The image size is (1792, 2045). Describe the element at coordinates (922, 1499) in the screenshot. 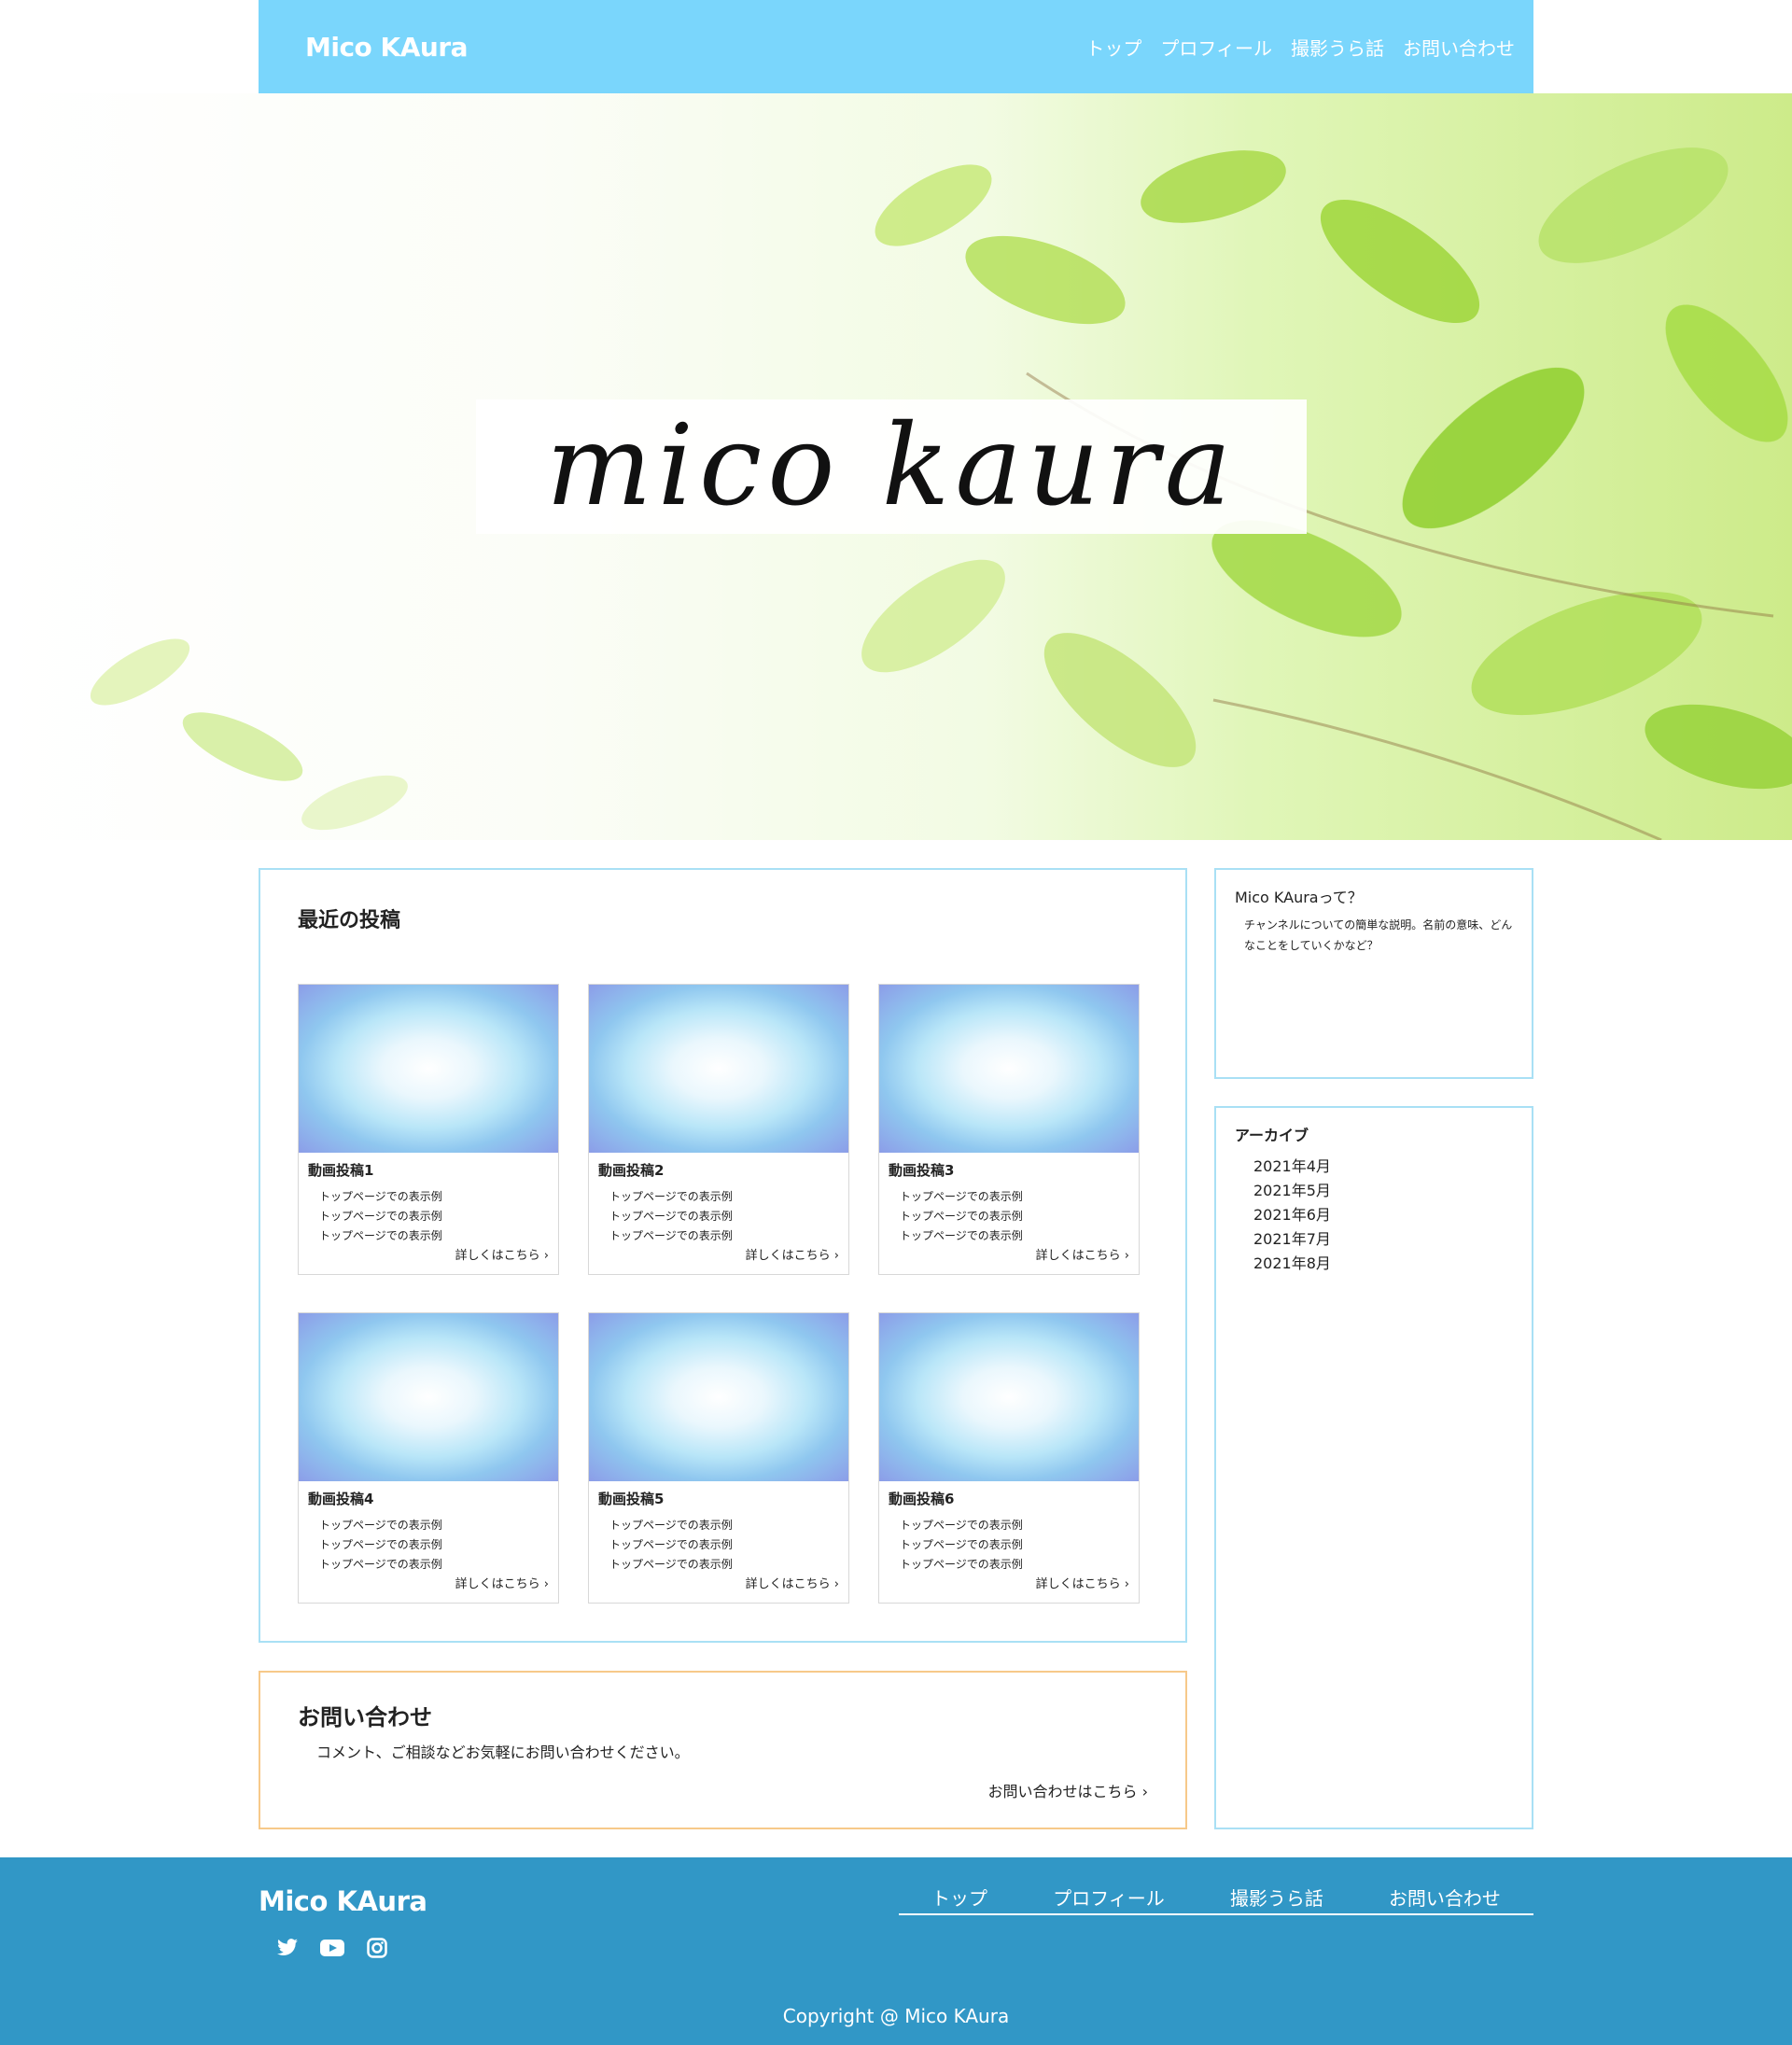

I see `post-title: 動画投稿6` at that location.